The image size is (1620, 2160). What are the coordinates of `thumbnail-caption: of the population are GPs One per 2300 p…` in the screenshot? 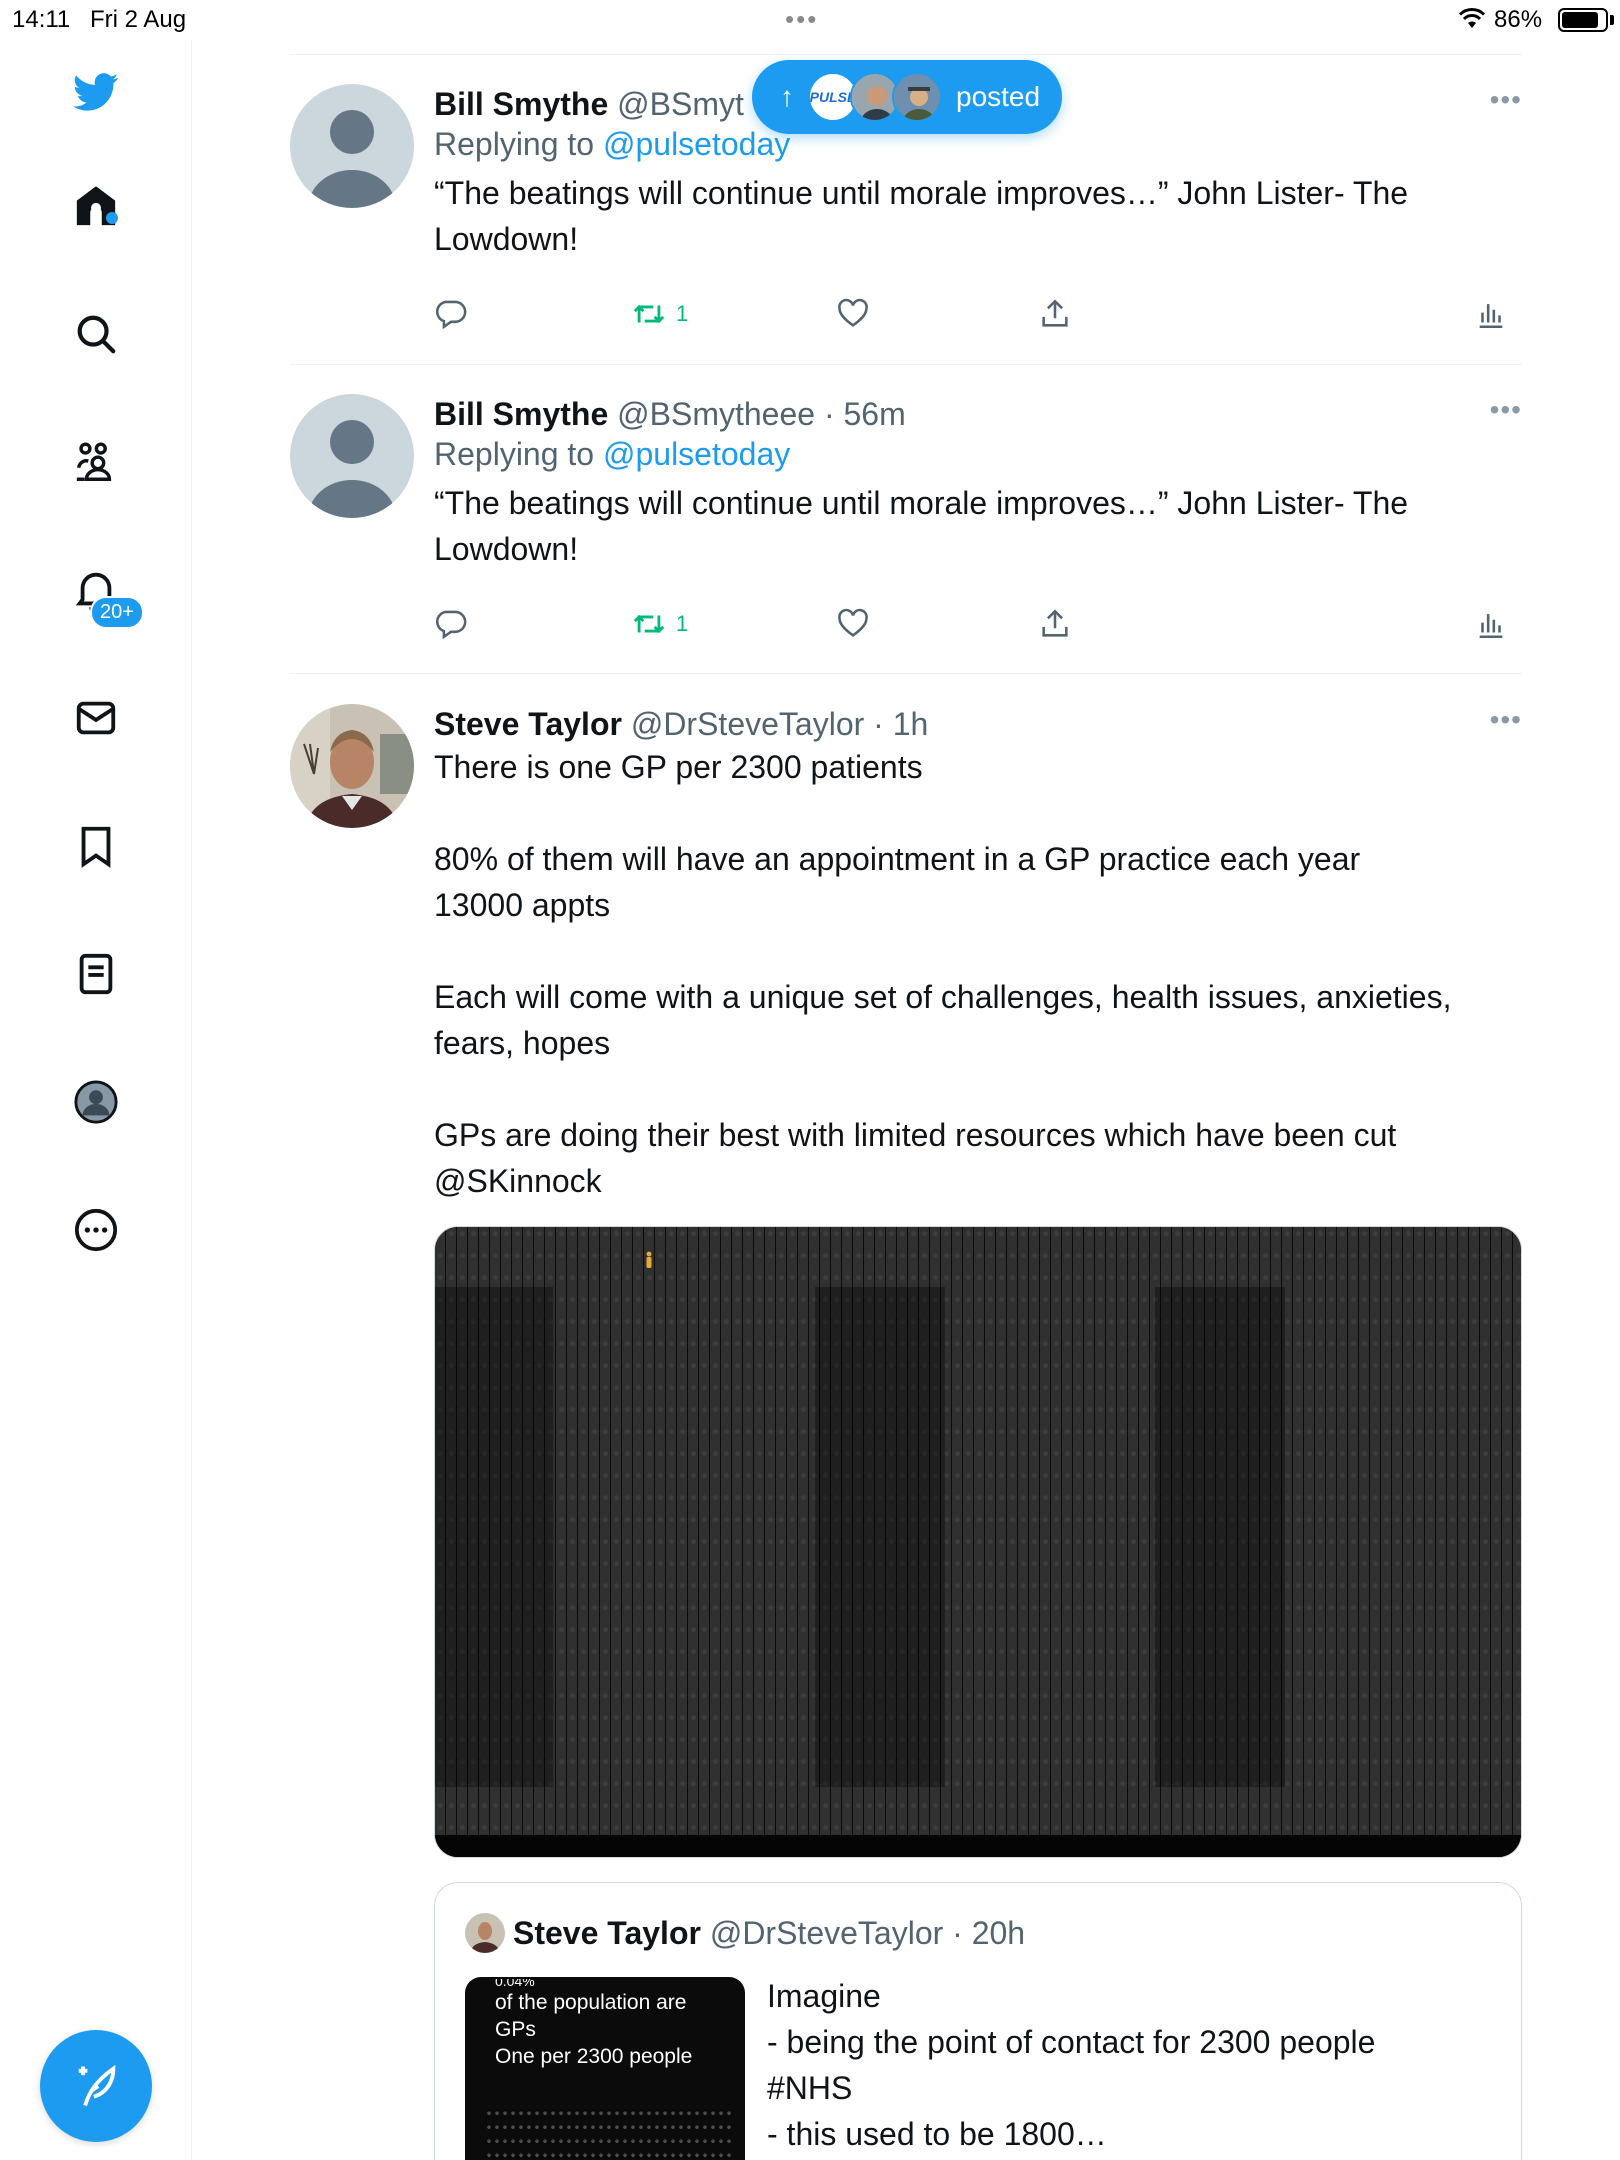 It's located at (594, 2029).